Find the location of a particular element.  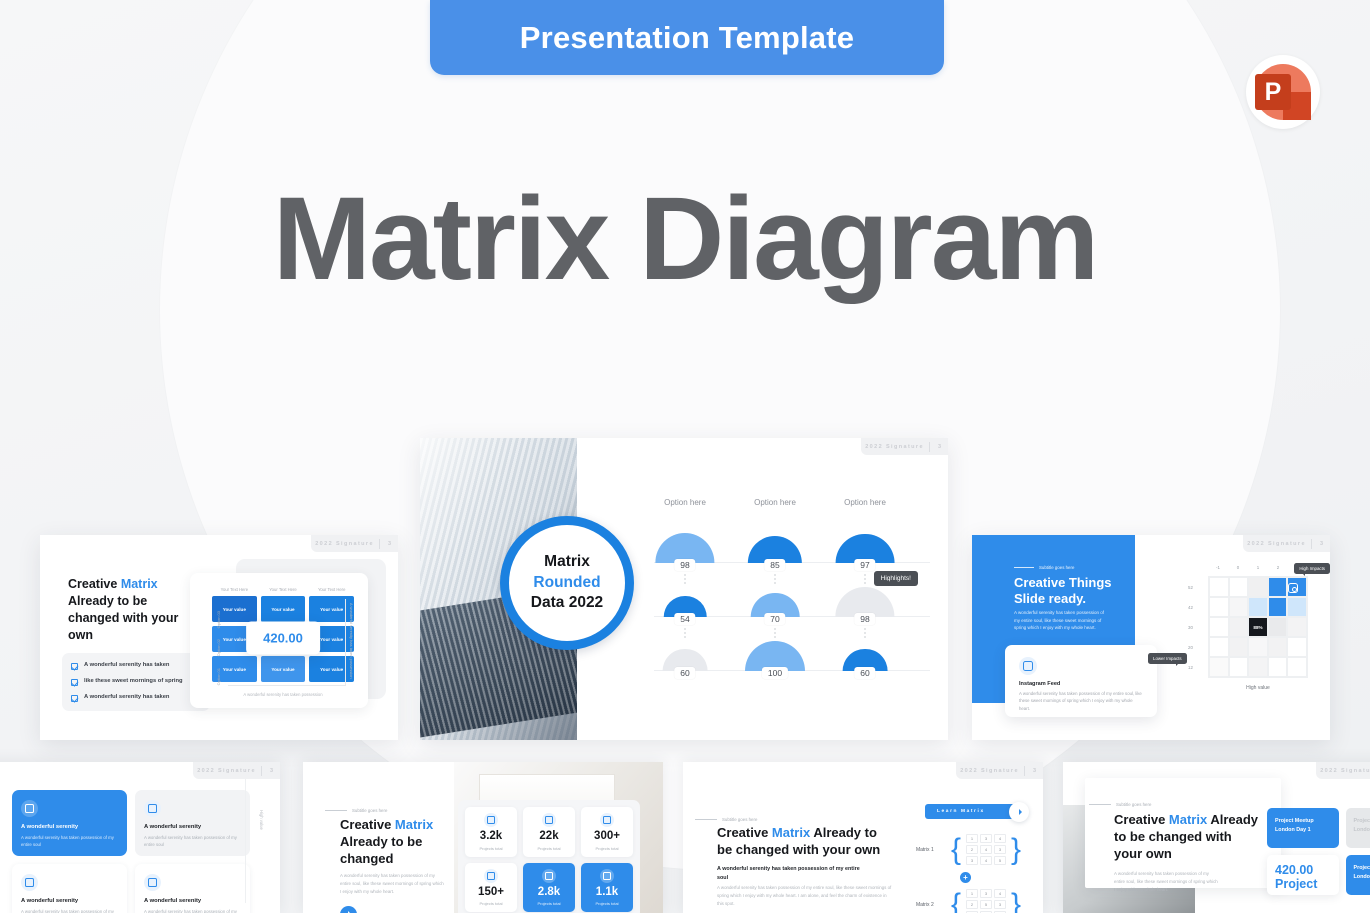

slide-tab-label: 2022 Signature is located at coordinates (894, 446).